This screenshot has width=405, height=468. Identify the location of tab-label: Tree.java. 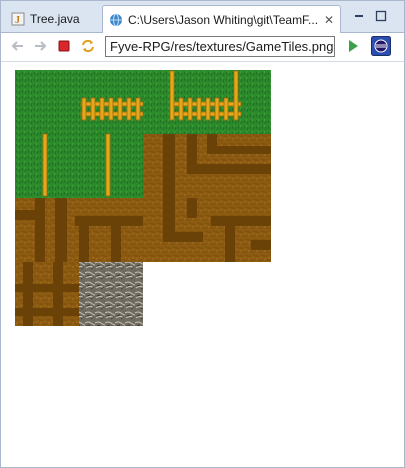
(55, 18).